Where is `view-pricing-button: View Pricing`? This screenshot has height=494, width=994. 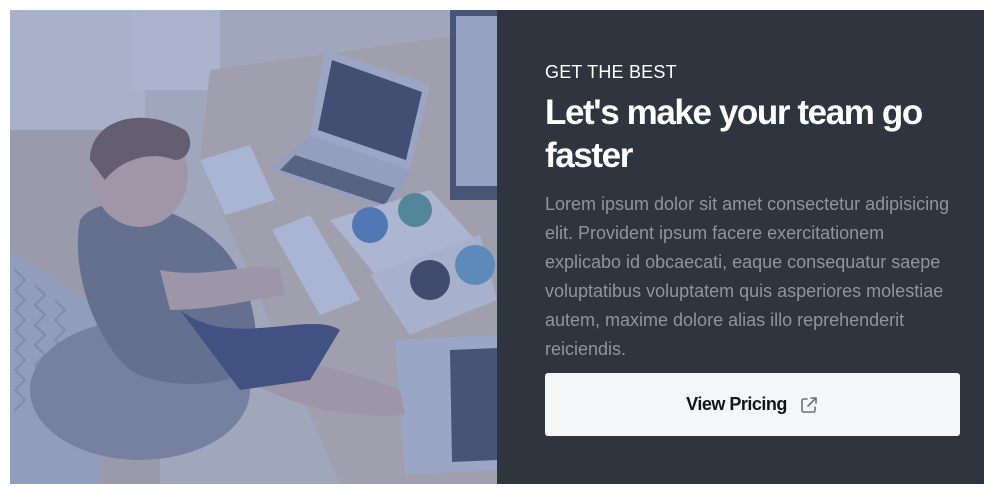 view-pricing-button: View Pricing is located at coordinates (752, 404).